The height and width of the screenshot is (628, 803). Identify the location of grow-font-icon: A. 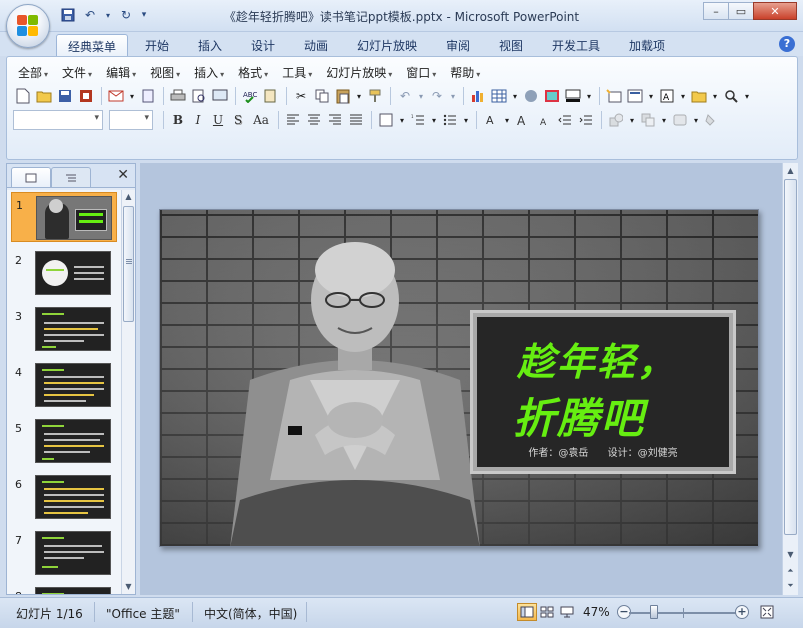
(523, 120).